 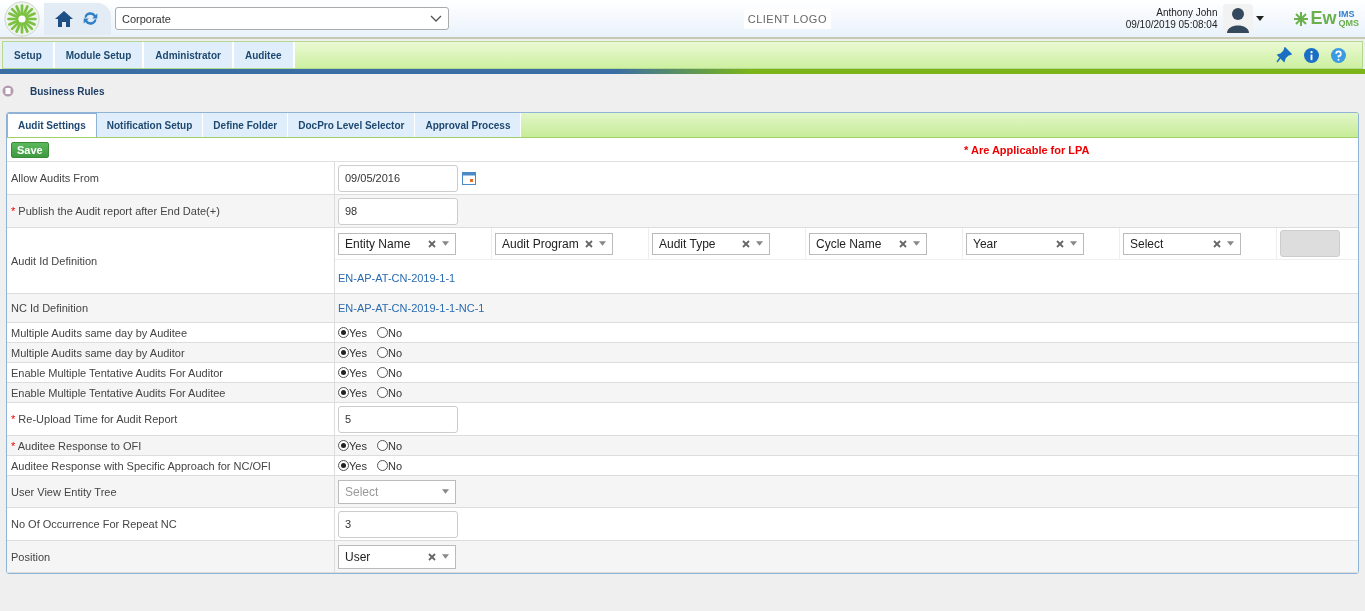 I want to click on field-label: Enable Multiple Tentative Audits For Auditor, so click(x=117, y=372).